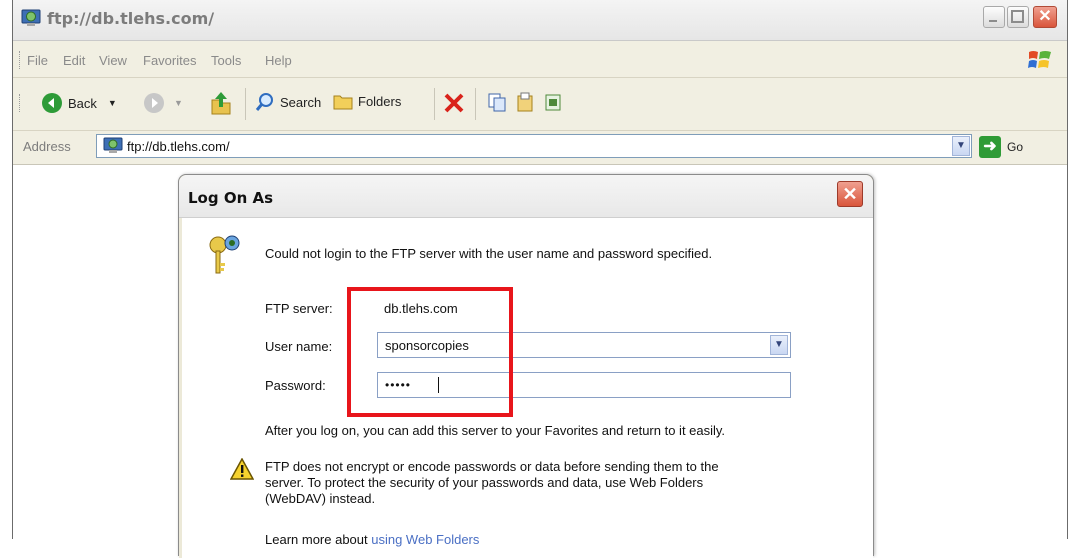 Image resolution: width=1074 pixels, height=558 pixels. What do you see at coordinates (540, 20) in the screenshot?
I see `title-bar: ftp://db.tlehs.com/ ✕` at bounding box center [540, 20].